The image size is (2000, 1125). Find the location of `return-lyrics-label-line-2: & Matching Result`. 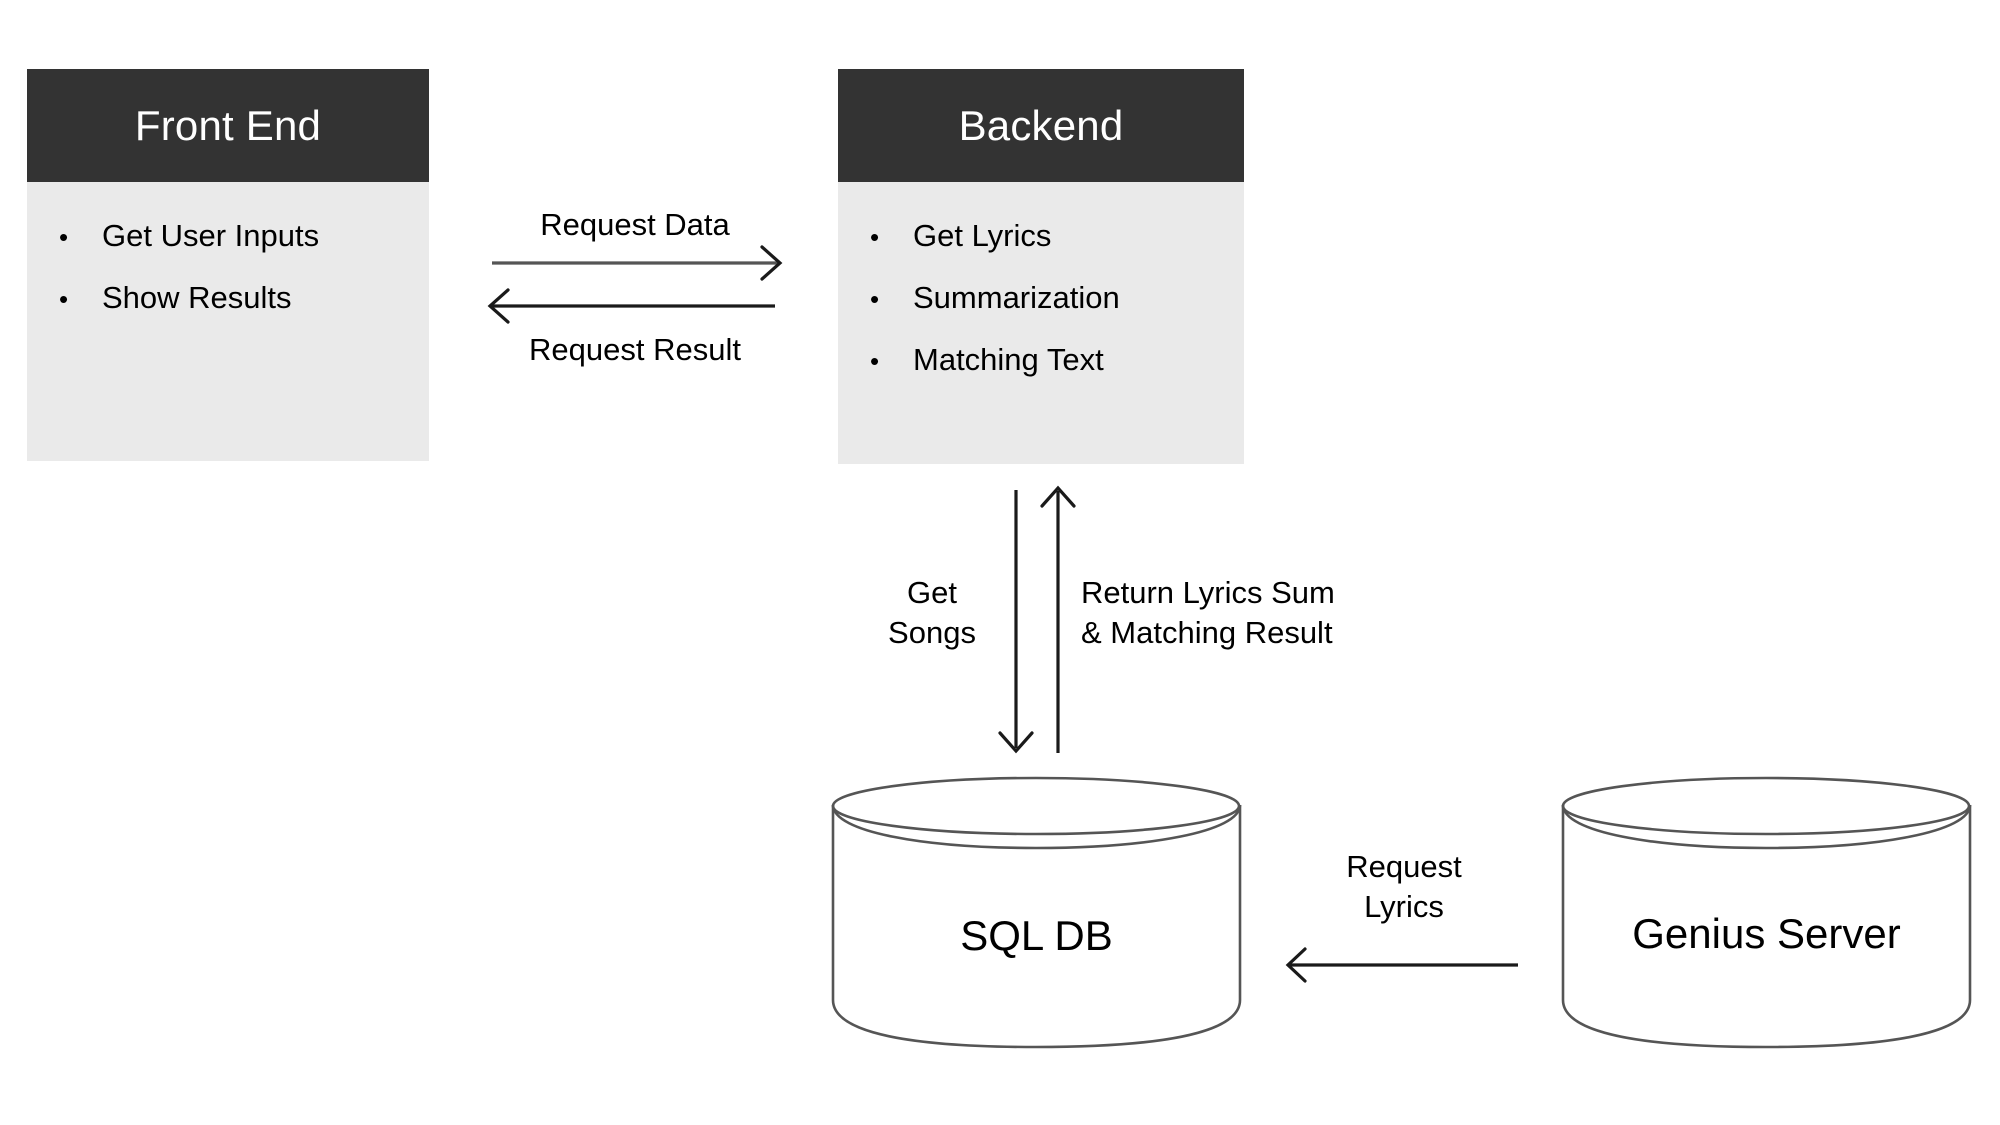

return-lyrics-label-line-2: & Matching Result is located at coordinates (1207, 632).